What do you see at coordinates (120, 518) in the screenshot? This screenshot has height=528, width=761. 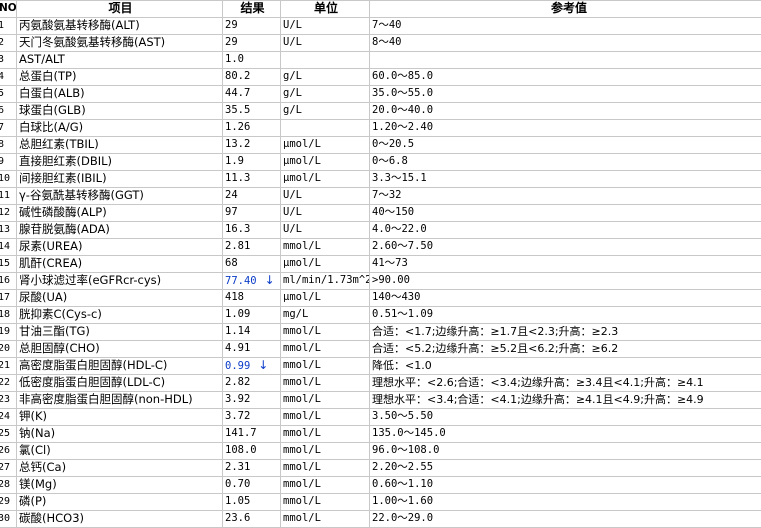 I see `test-name: 碳酸(HCO3)` at bounding box center [120, 518].